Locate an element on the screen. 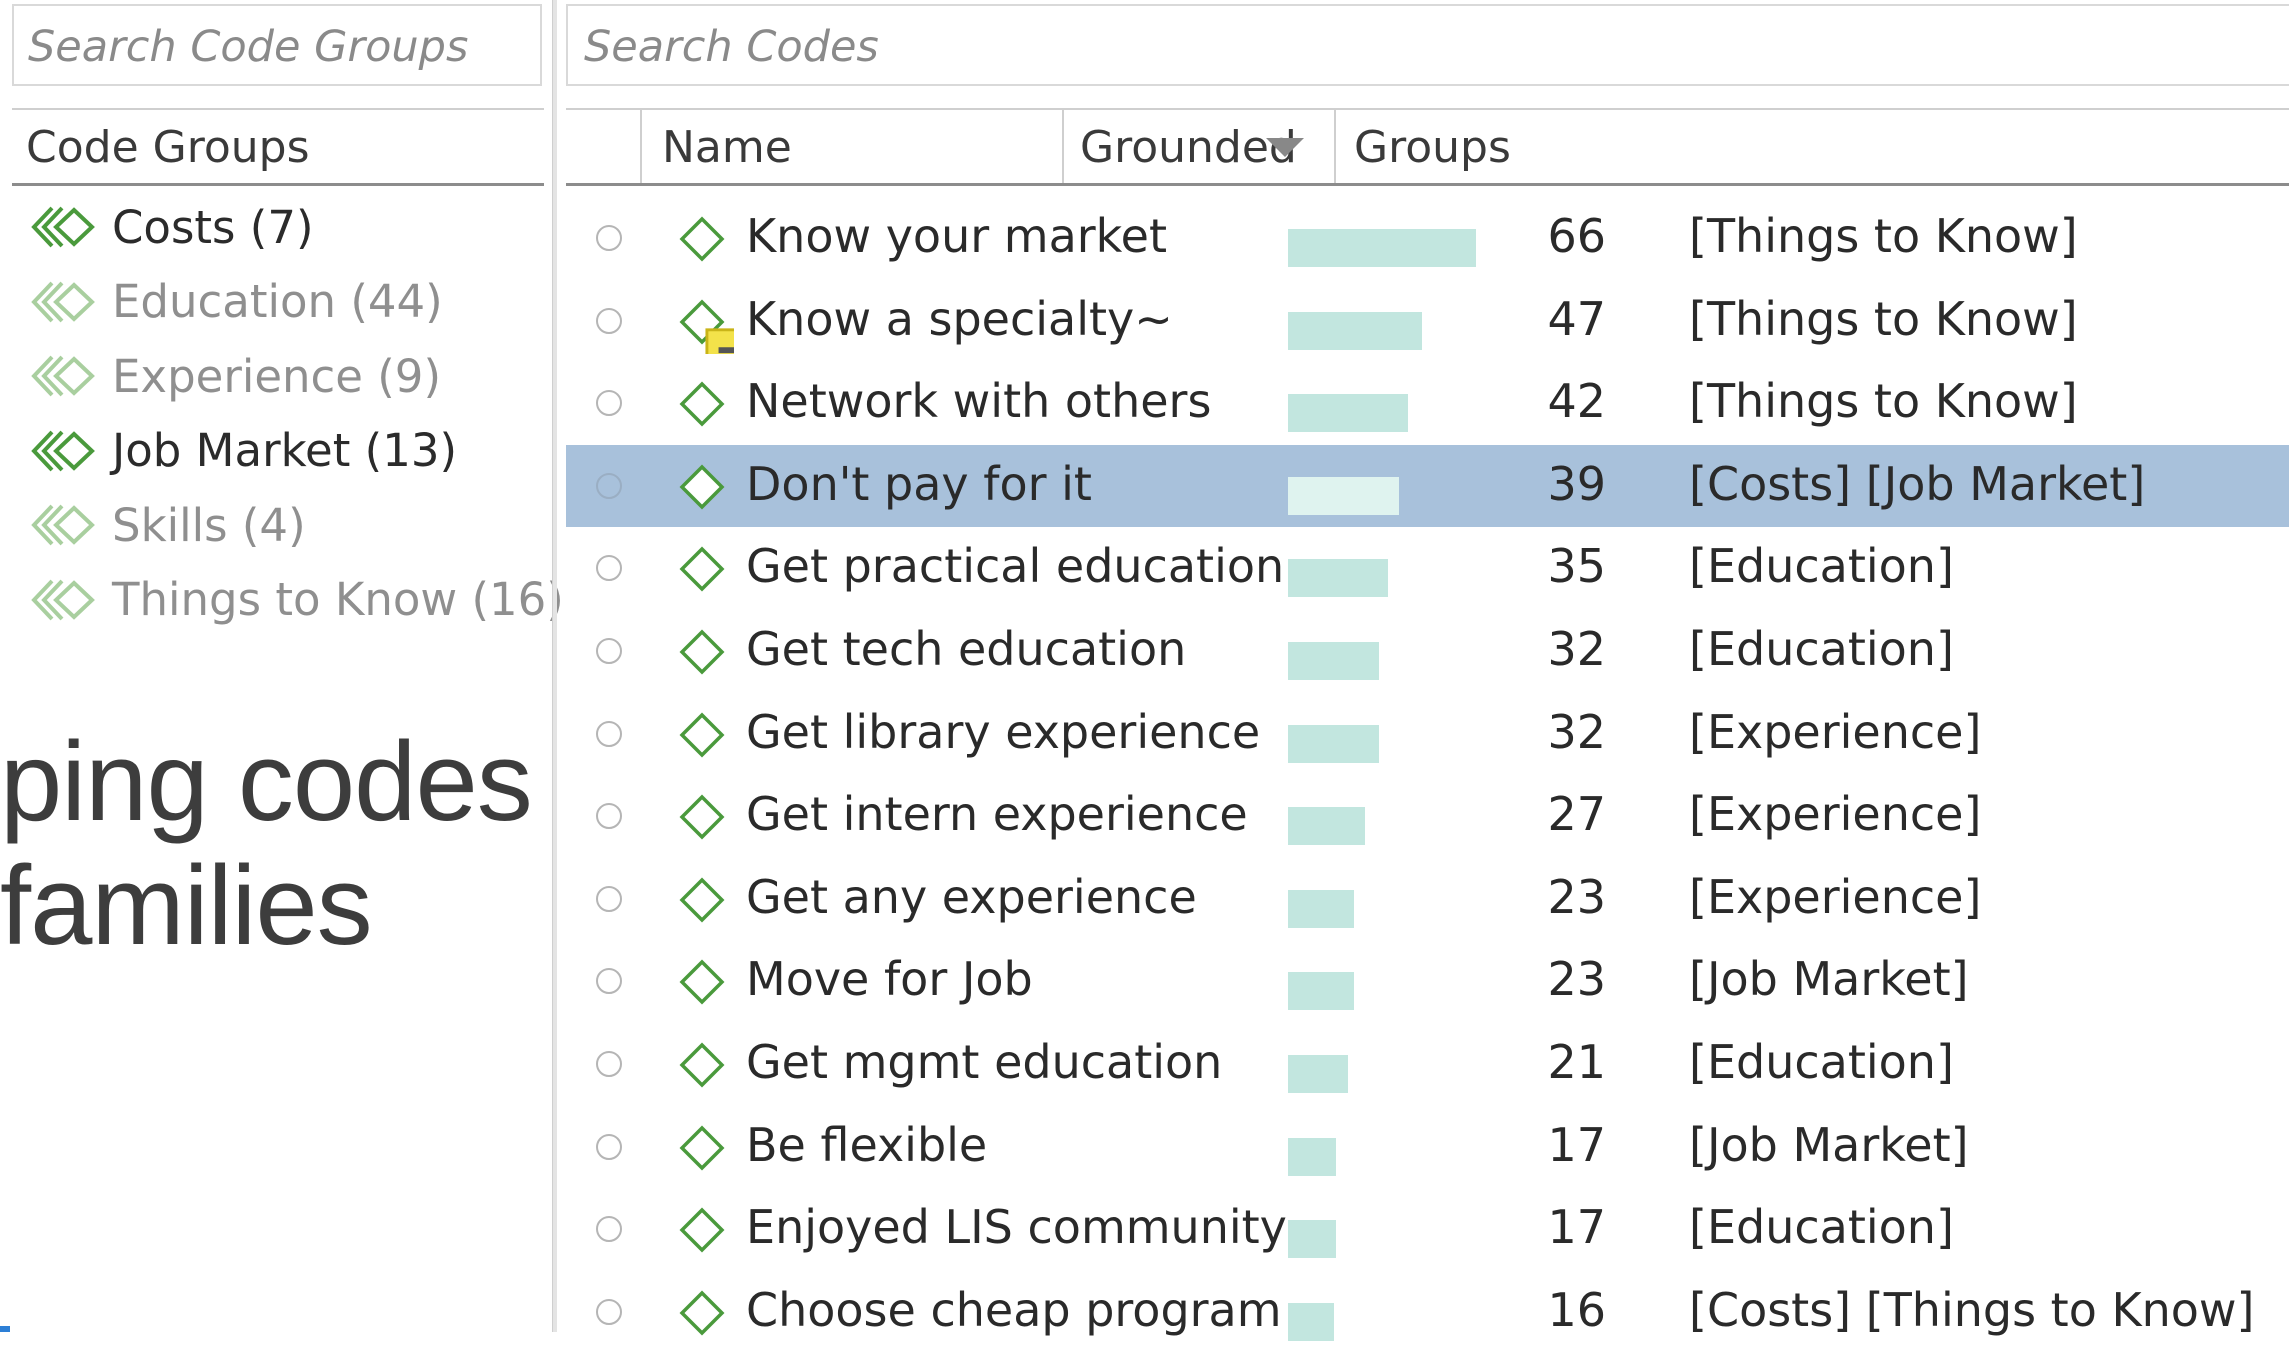 This screenshot has width=2289, height=1353. code-group-item: Things to Know (16) is located at coordinates (297, 600).